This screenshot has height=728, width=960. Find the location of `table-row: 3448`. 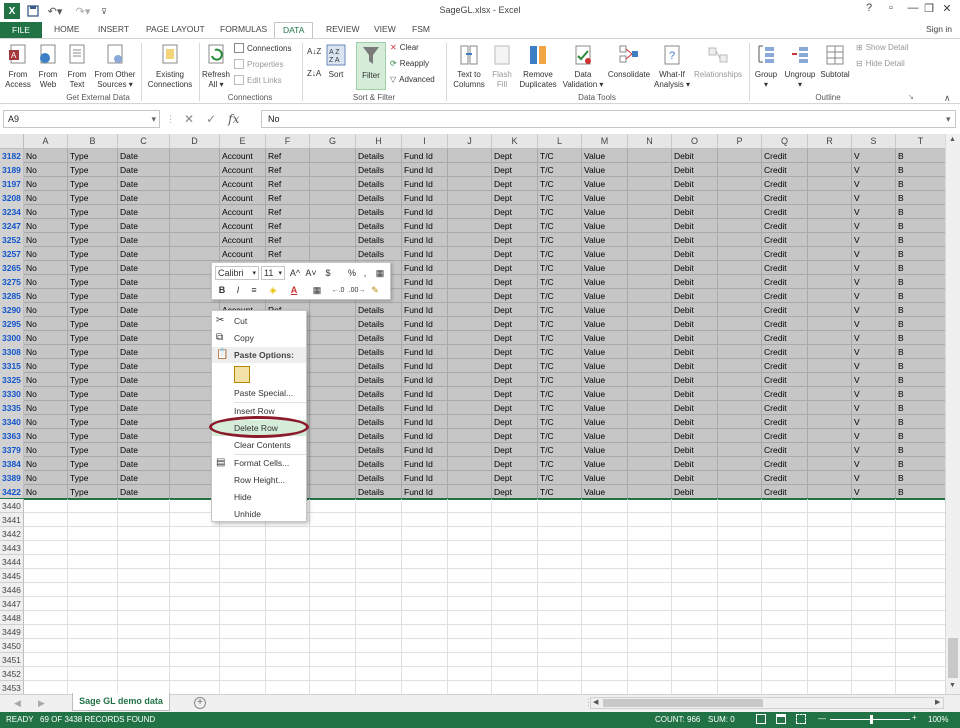

table-row: 3448 is located at coordinates (472, 618).